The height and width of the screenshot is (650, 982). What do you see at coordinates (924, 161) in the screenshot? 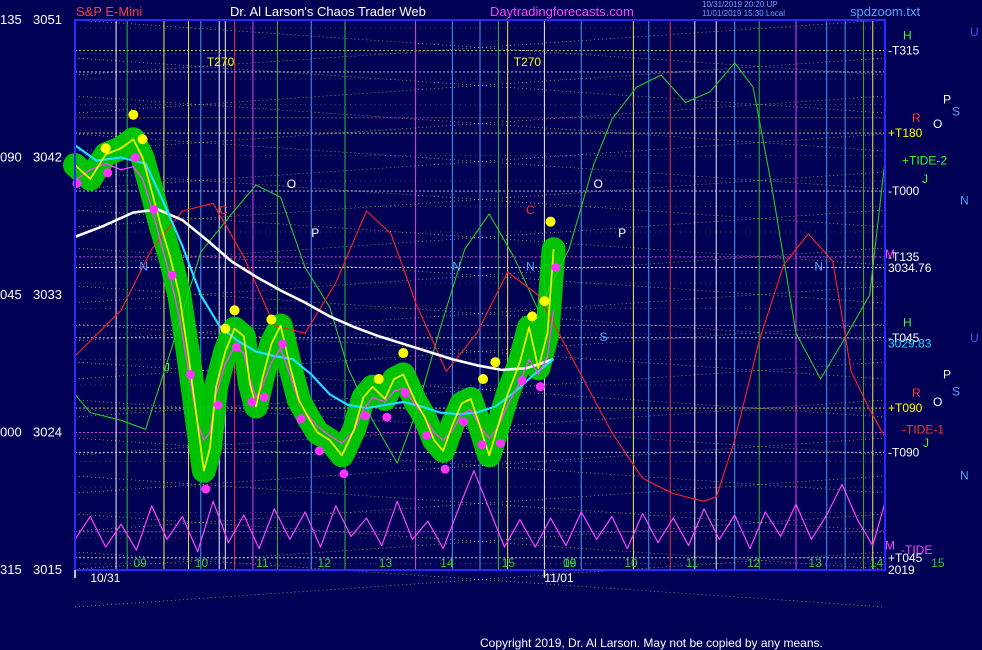
I see `level-label: +TIDE-2` at bounding box center [924, 161].